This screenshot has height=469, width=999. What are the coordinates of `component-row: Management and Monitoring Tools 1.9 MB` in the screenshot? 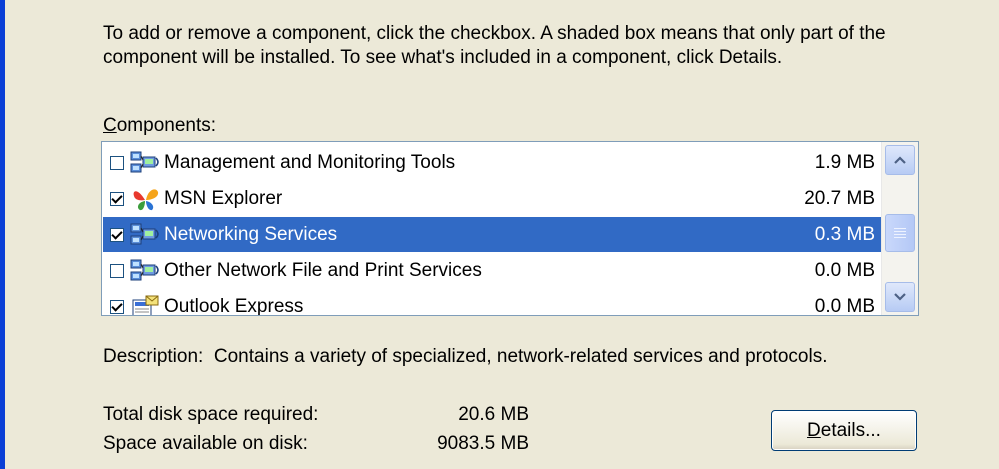 It's located at (492, 162).